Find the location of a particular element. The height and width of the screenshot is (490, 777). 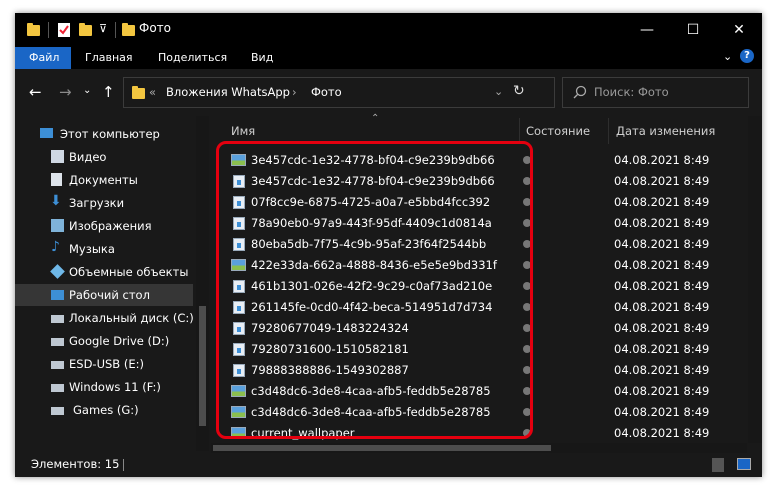

horizontal-scrollbar is located at coordinates (479, 448).